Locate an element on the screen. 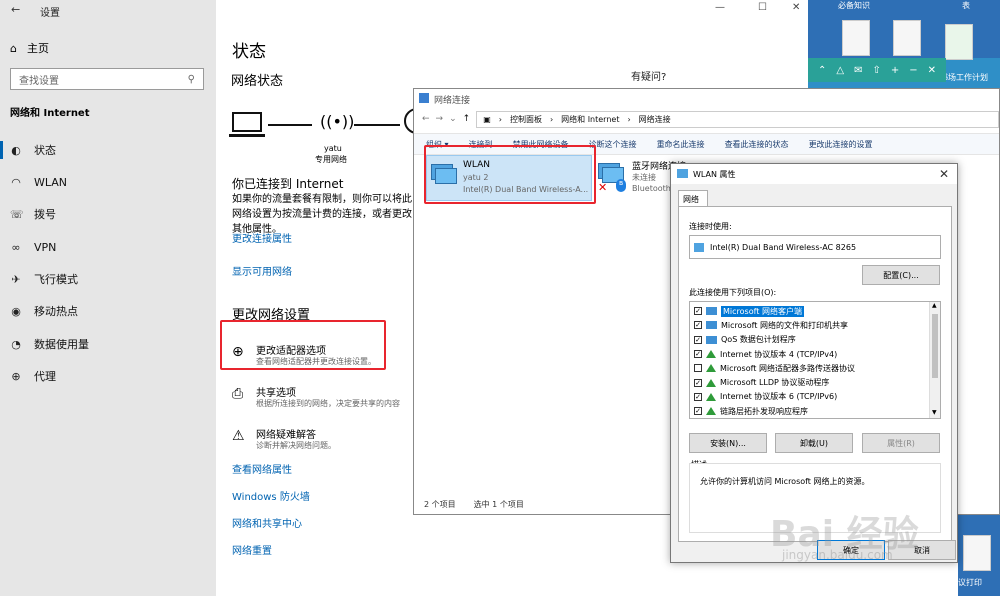 This screenshot has width=1000, height=596. search-placeholder: 查找设置 is located at coordinates (39, 81).